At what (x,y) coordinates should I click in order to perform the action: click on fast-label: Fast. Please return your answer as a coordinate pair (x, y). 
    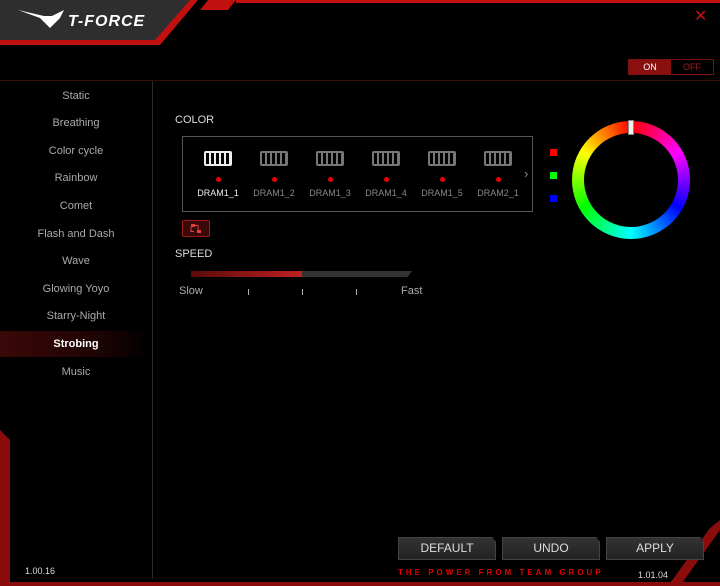
    Looking at the image, I should click on (412, 291).